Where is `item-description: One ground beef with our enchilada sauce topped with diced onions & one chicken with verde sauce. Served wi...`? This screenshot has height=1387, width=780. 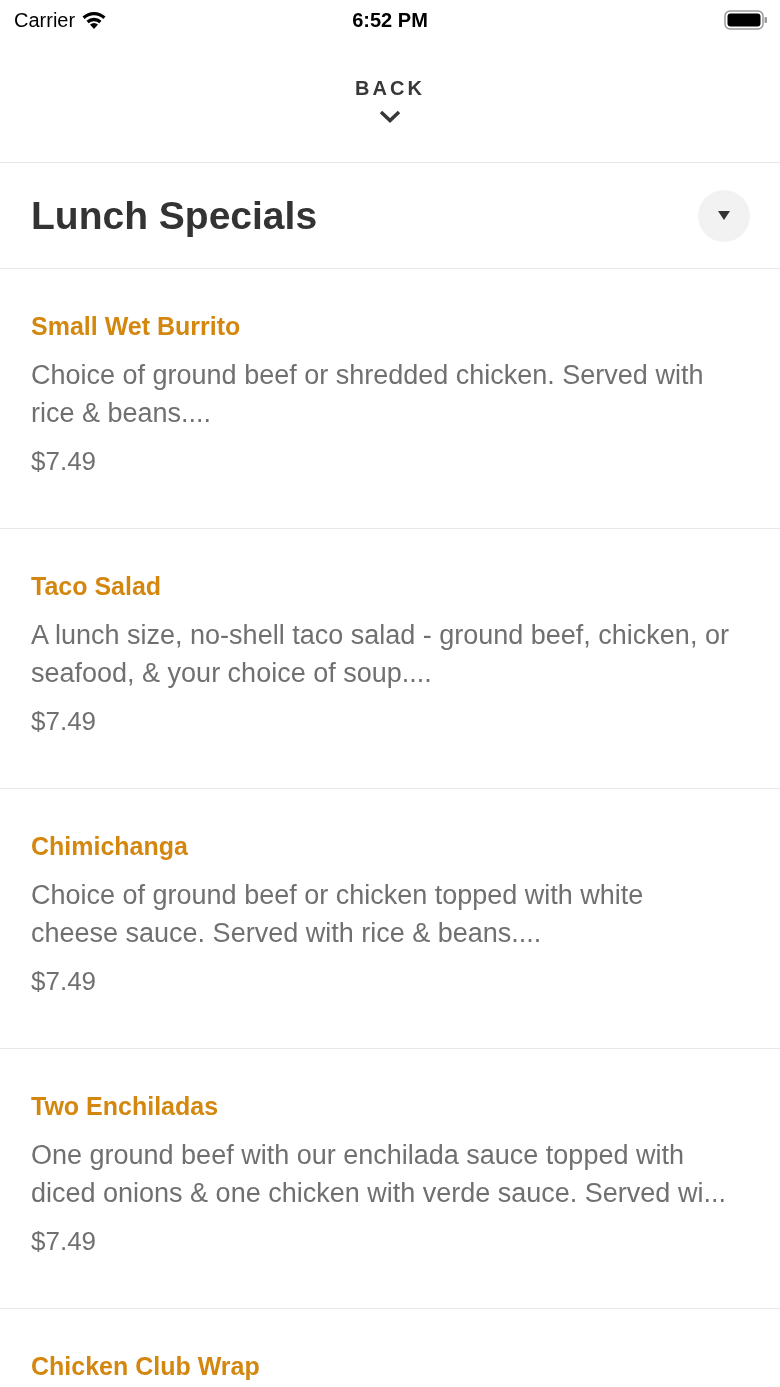 item-description: One ground beef with our enchilada sauce topped with diced onions & one chicken with verde sauce. Served wi... is located at coordinates (379, 1174).